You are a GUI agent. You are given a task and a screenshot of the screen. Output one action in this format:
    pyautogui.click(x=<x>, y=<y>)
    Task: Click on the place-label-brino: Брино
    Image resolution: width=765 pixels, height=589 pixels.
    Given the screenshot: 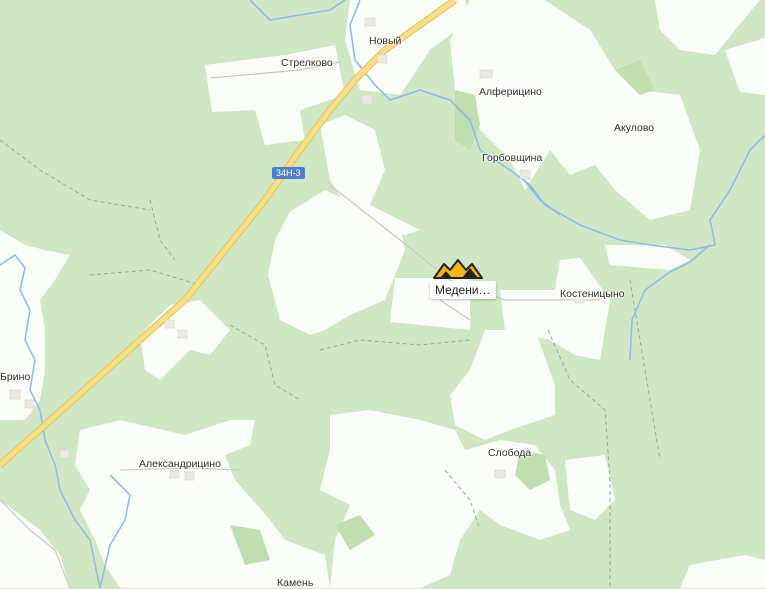 What is the action you would take?
    pyautogui.click(x=15, y=377)
    